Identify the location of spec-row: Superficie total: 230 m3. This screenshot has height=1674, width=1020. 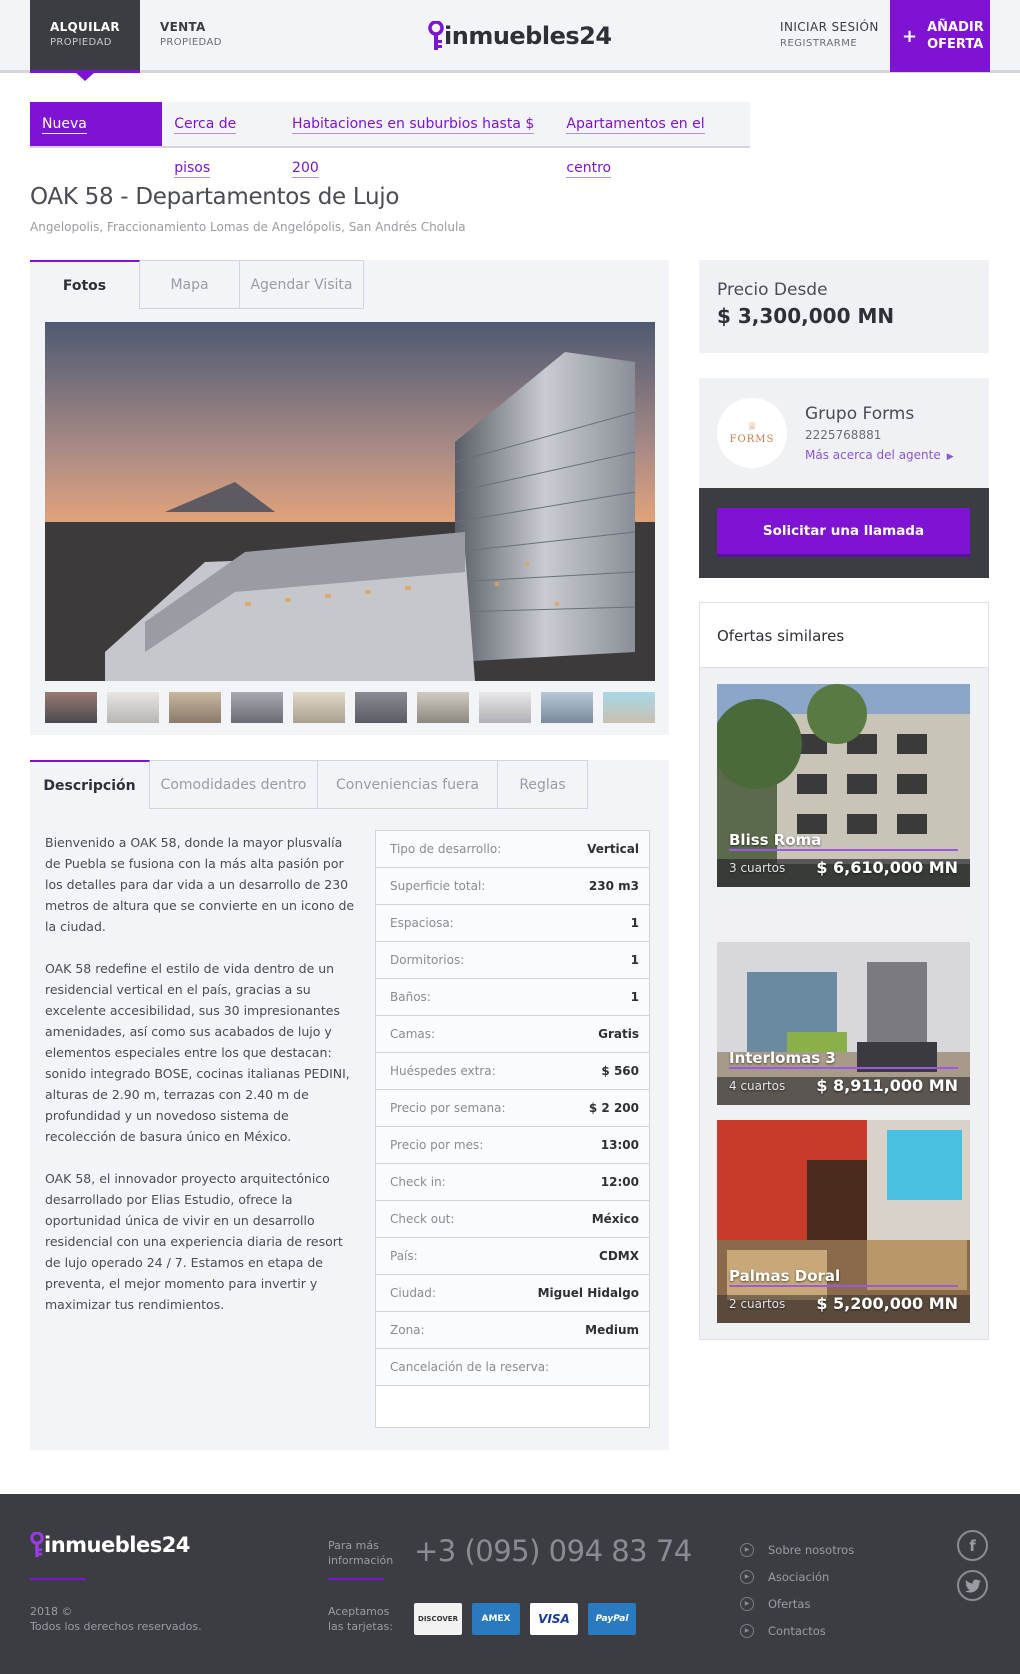
(512, 886).